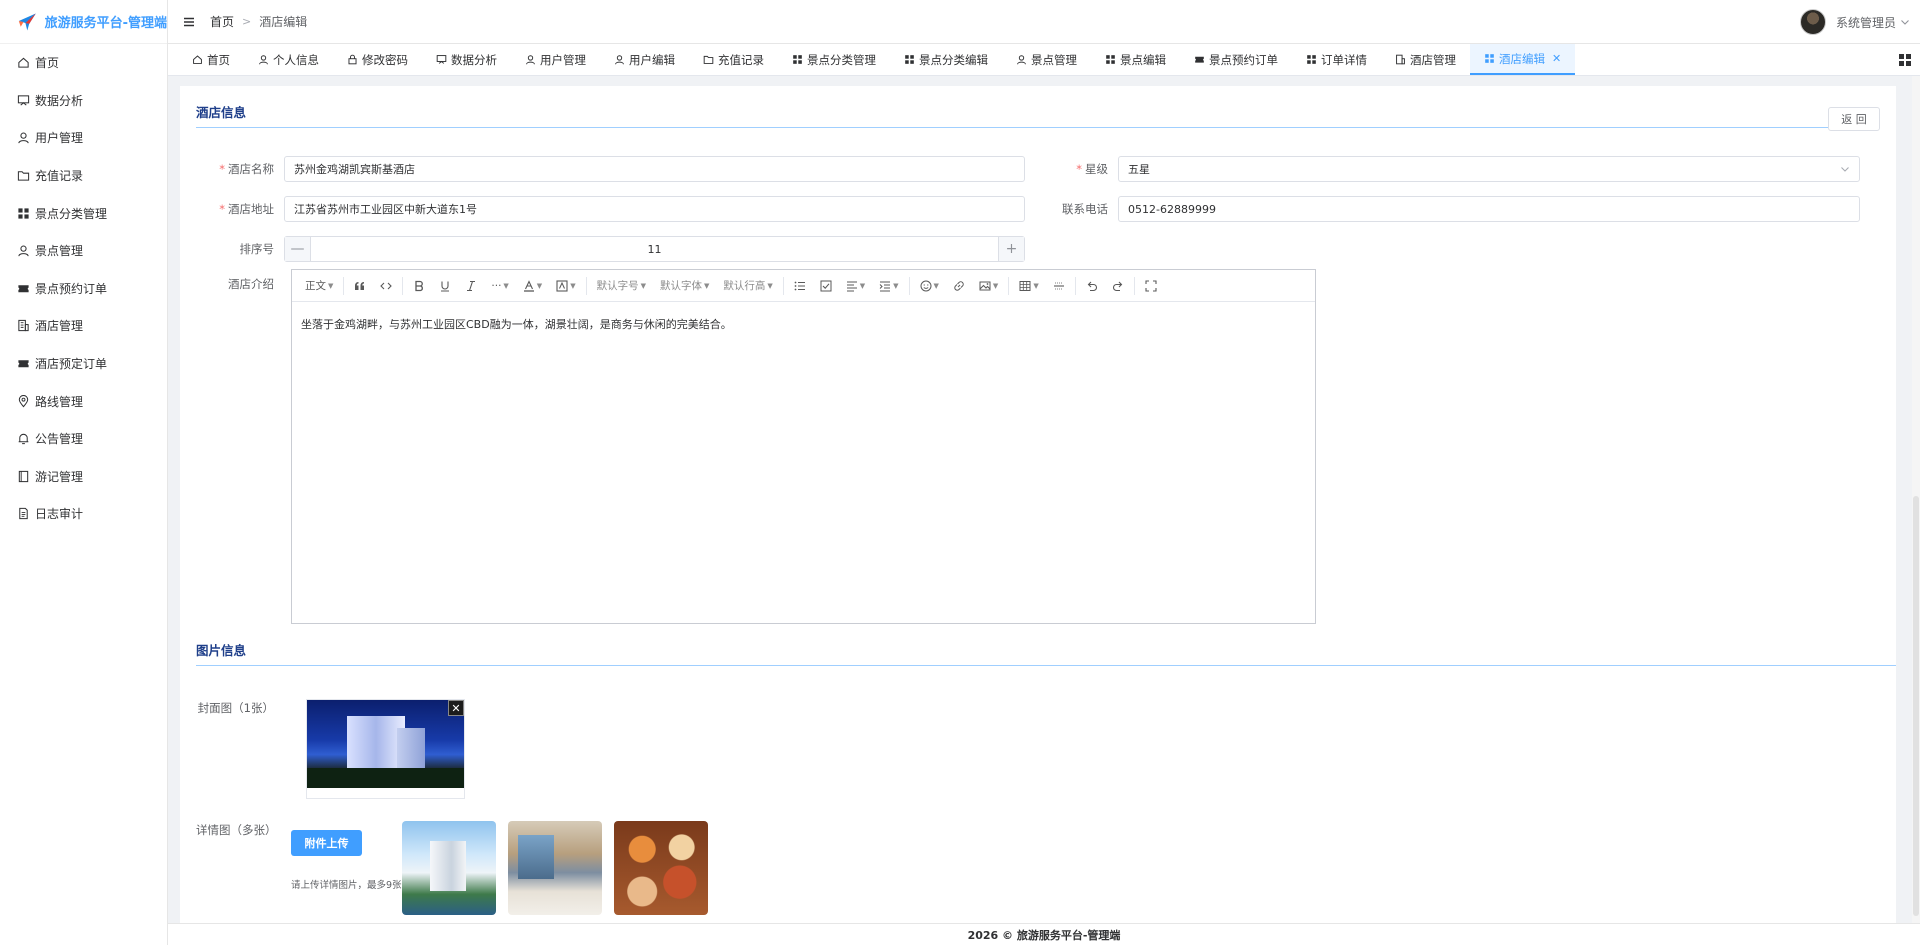 This screenshot has height=945, width=1920. Describe the element at coordinates (298, 249) in the screenshot. I see `minus-icon: —` at that location.